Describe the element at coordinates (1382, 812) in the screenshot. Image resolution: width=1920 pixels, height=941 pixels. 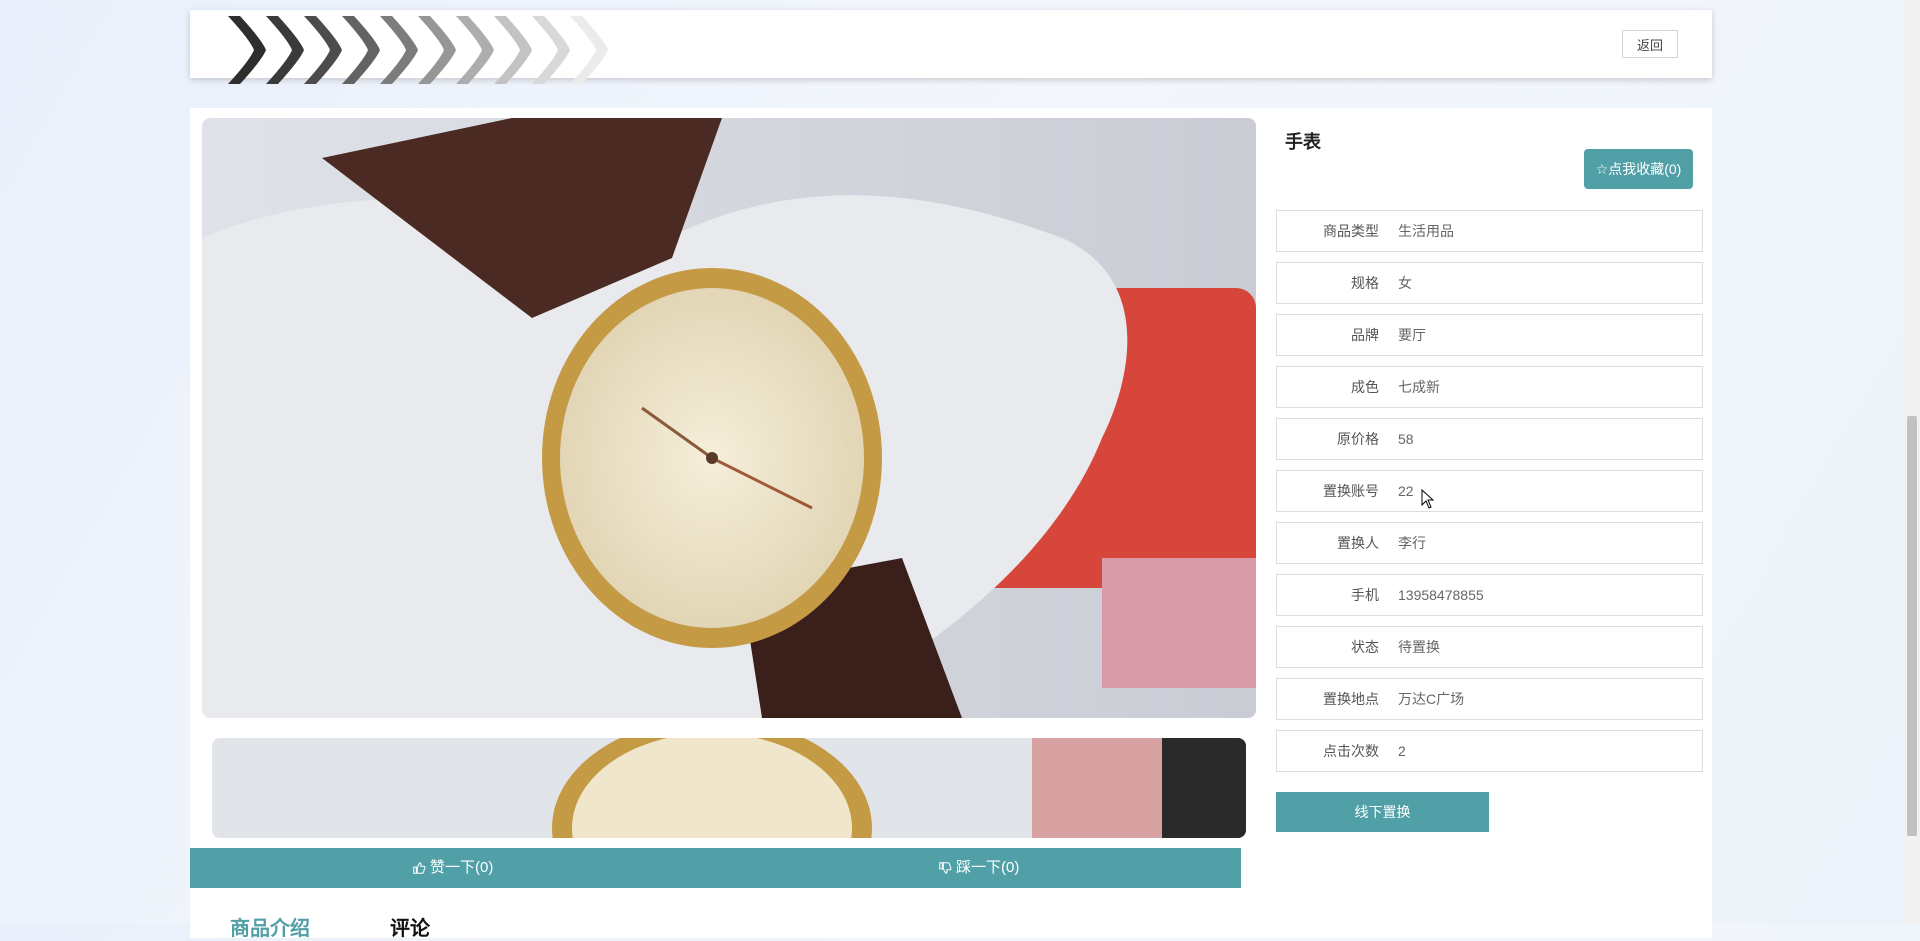
I see `offline-exchange-button: 线下置换` at that location.